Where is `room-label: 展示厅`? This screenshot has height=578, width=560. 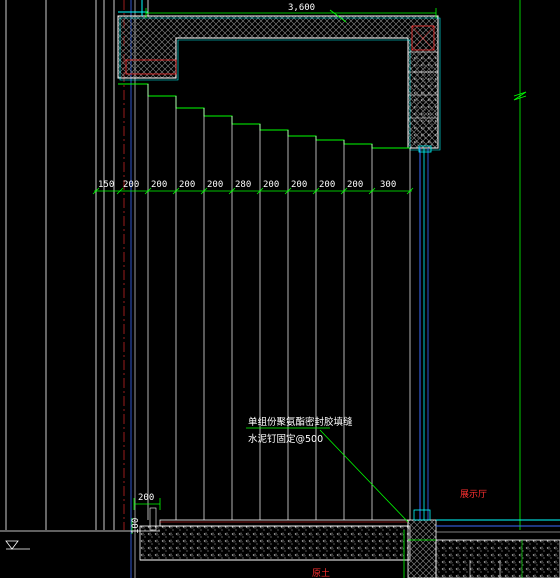 room-label: 展示厅 is located at coordinates (473, 494).